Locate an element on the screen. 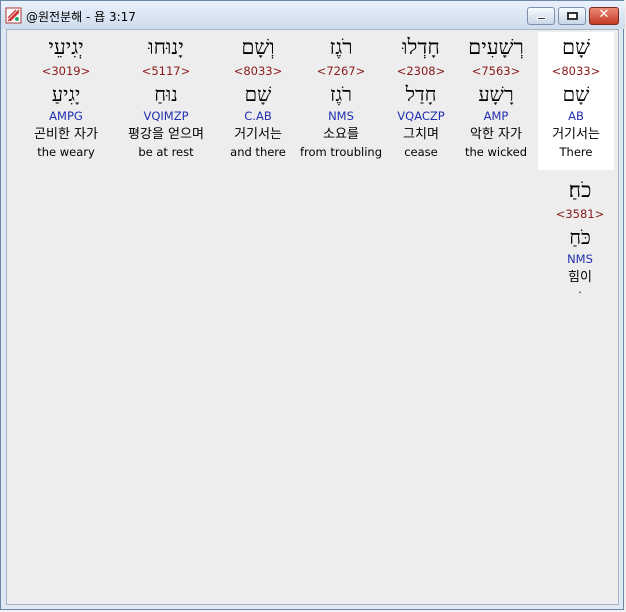 This screenshot has height=612, width=626. korean-gloss: 평강을 얻으며 is located at coordinates (166, 134).